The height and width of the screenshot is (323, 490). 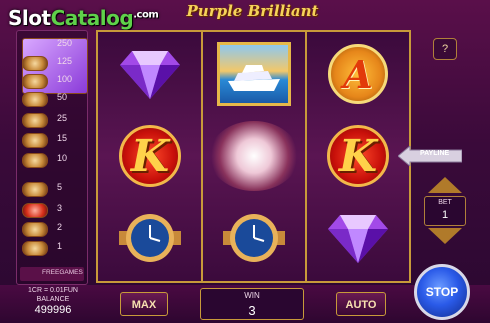 What do you see at coordinates (60, 208) in the screenshot?
I see `paytable-value: 3` at bounding box center [60, 208].